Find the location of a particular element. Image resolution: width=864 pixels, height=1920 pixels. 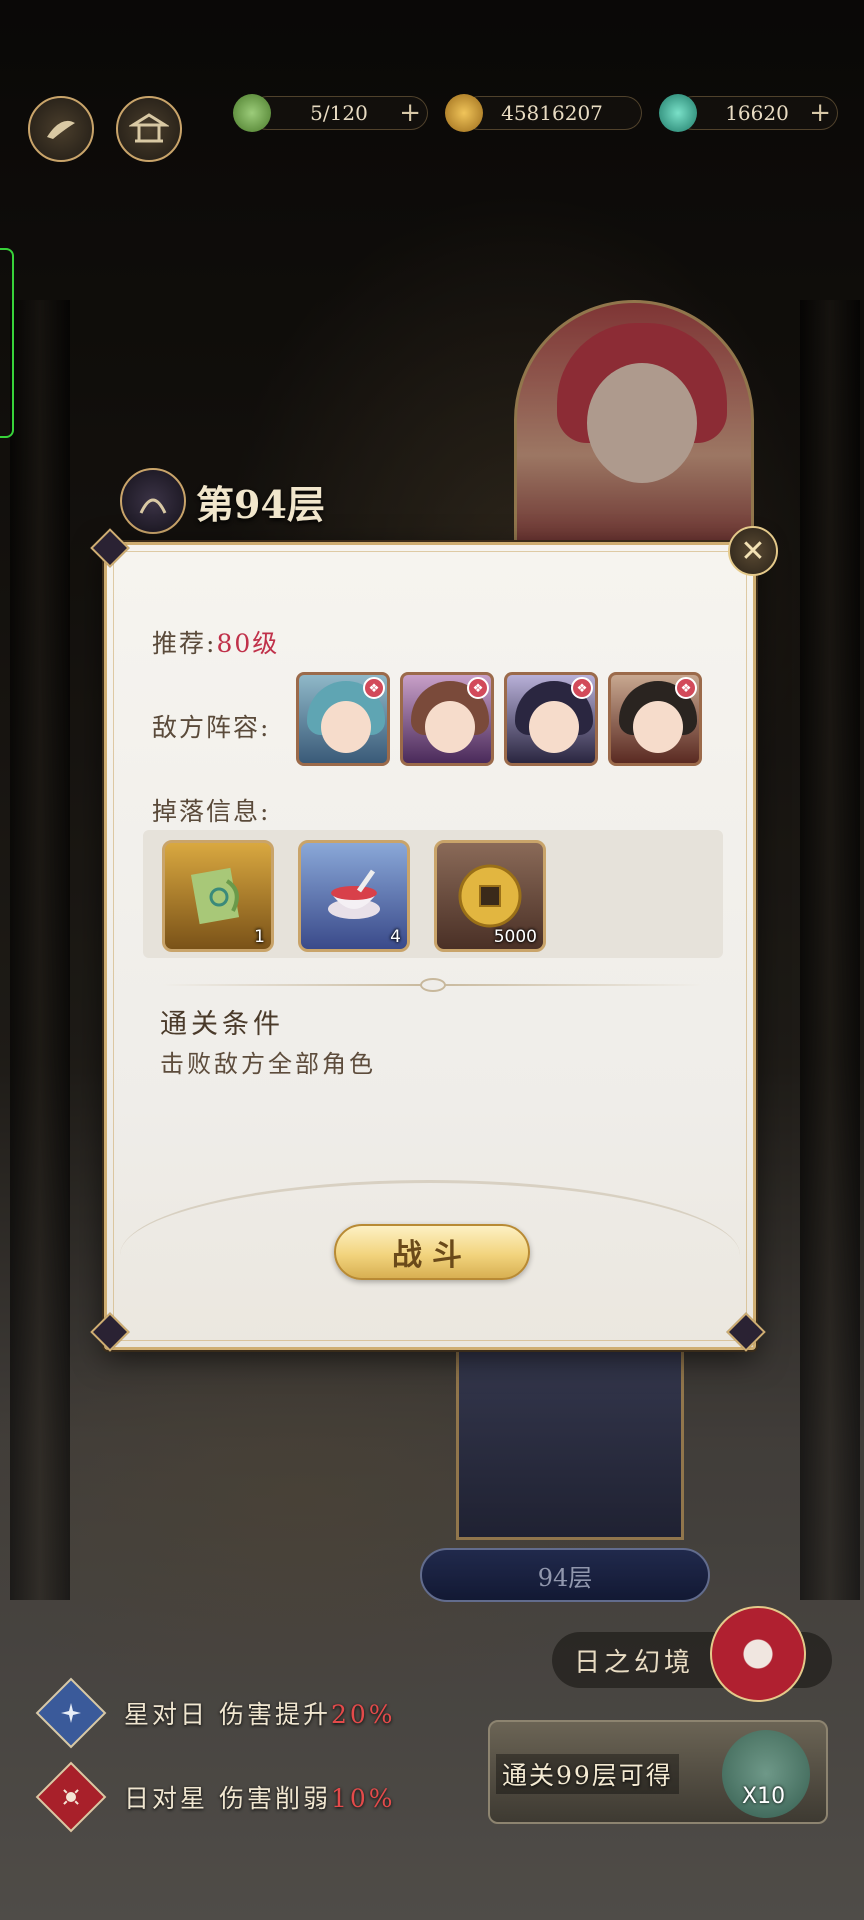

recommend-label: 推荐: is located at coordinates (184, 643).